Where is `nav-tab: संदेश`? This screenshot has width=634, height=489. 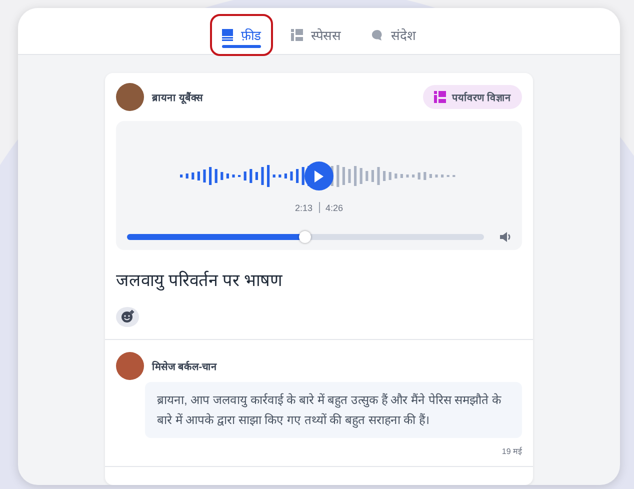 nav-tab: संदेश is located at coordinates (393, 35).